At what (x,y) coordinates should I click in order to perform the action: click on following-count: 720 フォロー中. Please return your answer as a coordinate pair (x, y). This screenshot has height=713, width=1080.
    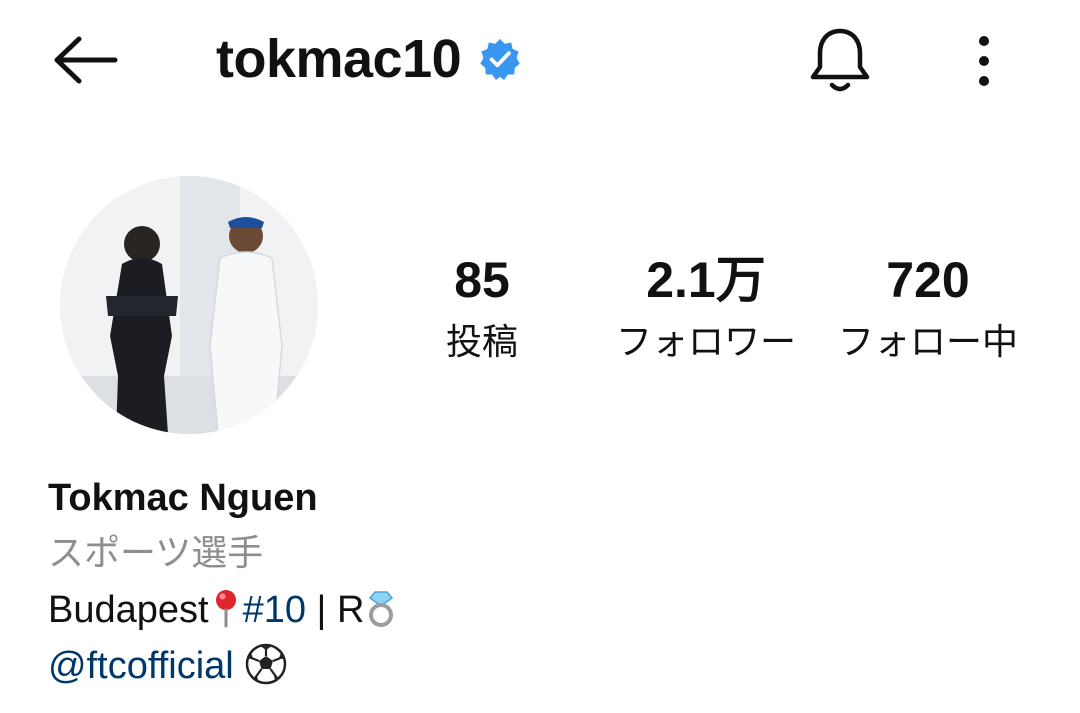
    Looking at the image, I should click on (928, 310).